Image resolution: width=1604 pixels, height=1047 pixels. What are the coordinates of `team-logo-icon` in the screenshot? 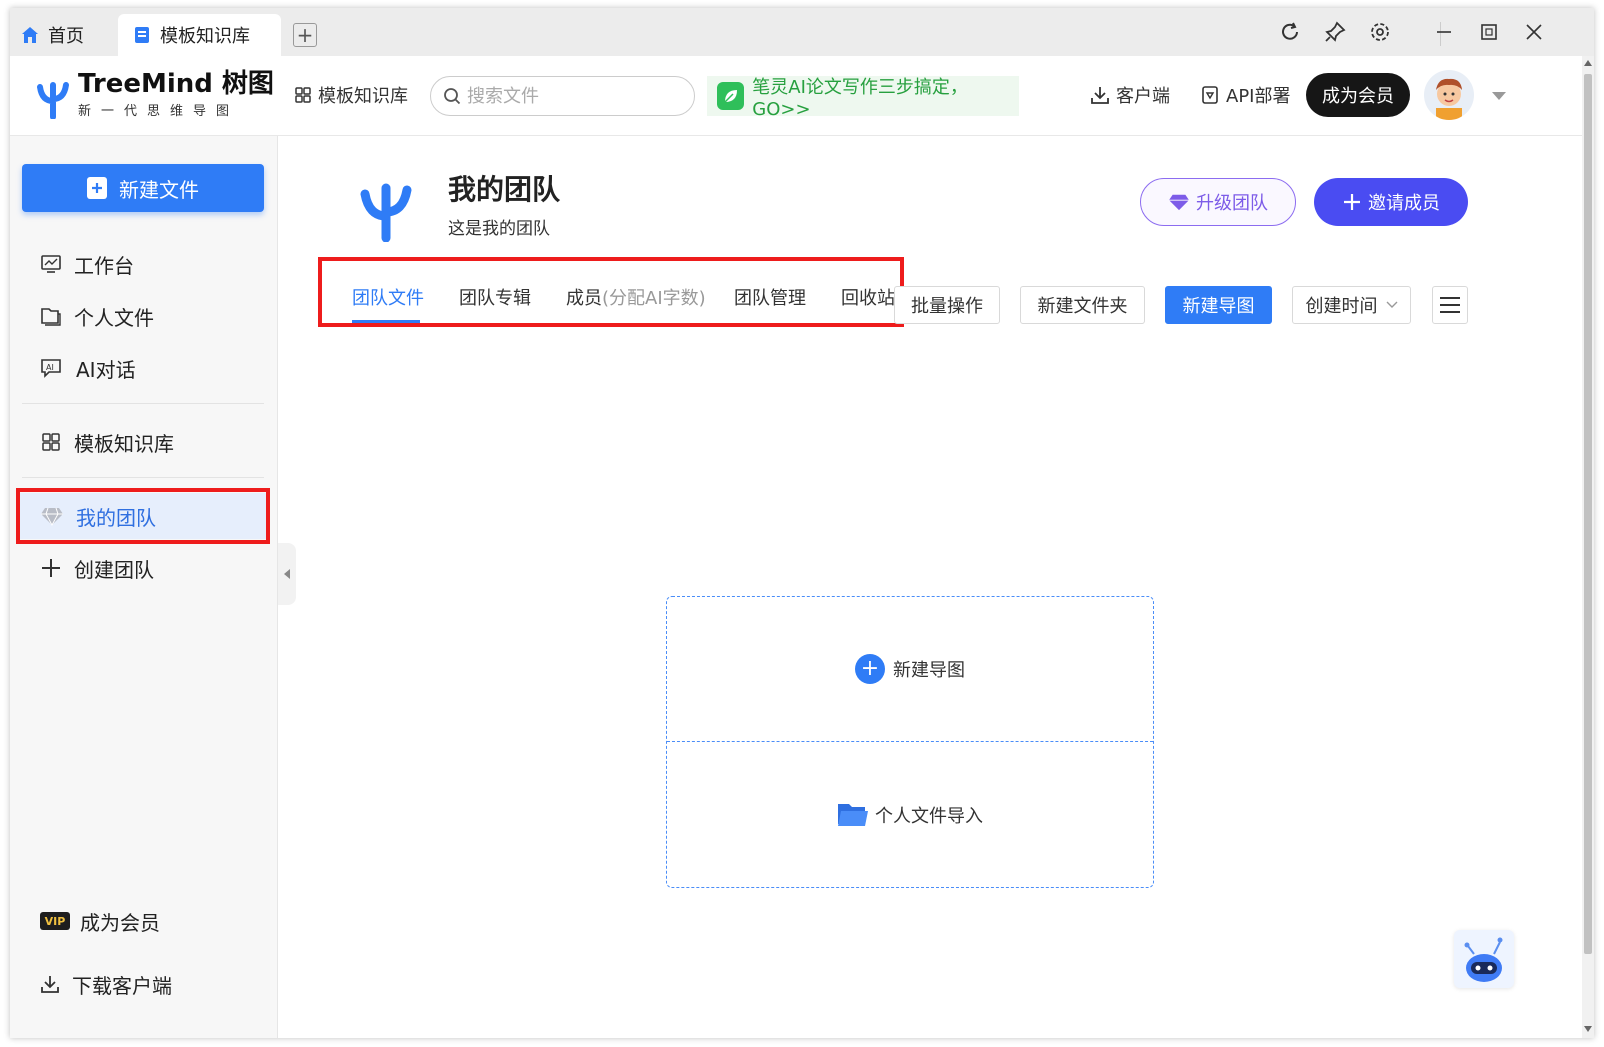 It's located at (386, 212).